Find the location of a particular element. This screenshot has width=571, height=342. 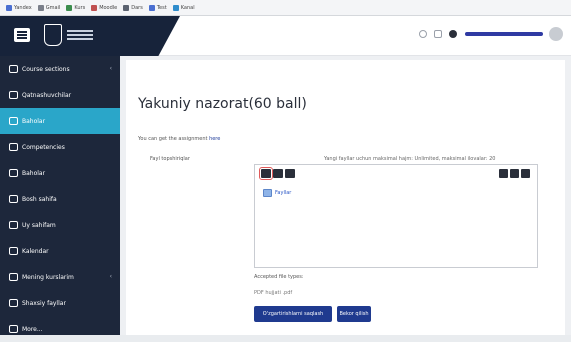

create-folder-icon is located at coordinates (278, 173).